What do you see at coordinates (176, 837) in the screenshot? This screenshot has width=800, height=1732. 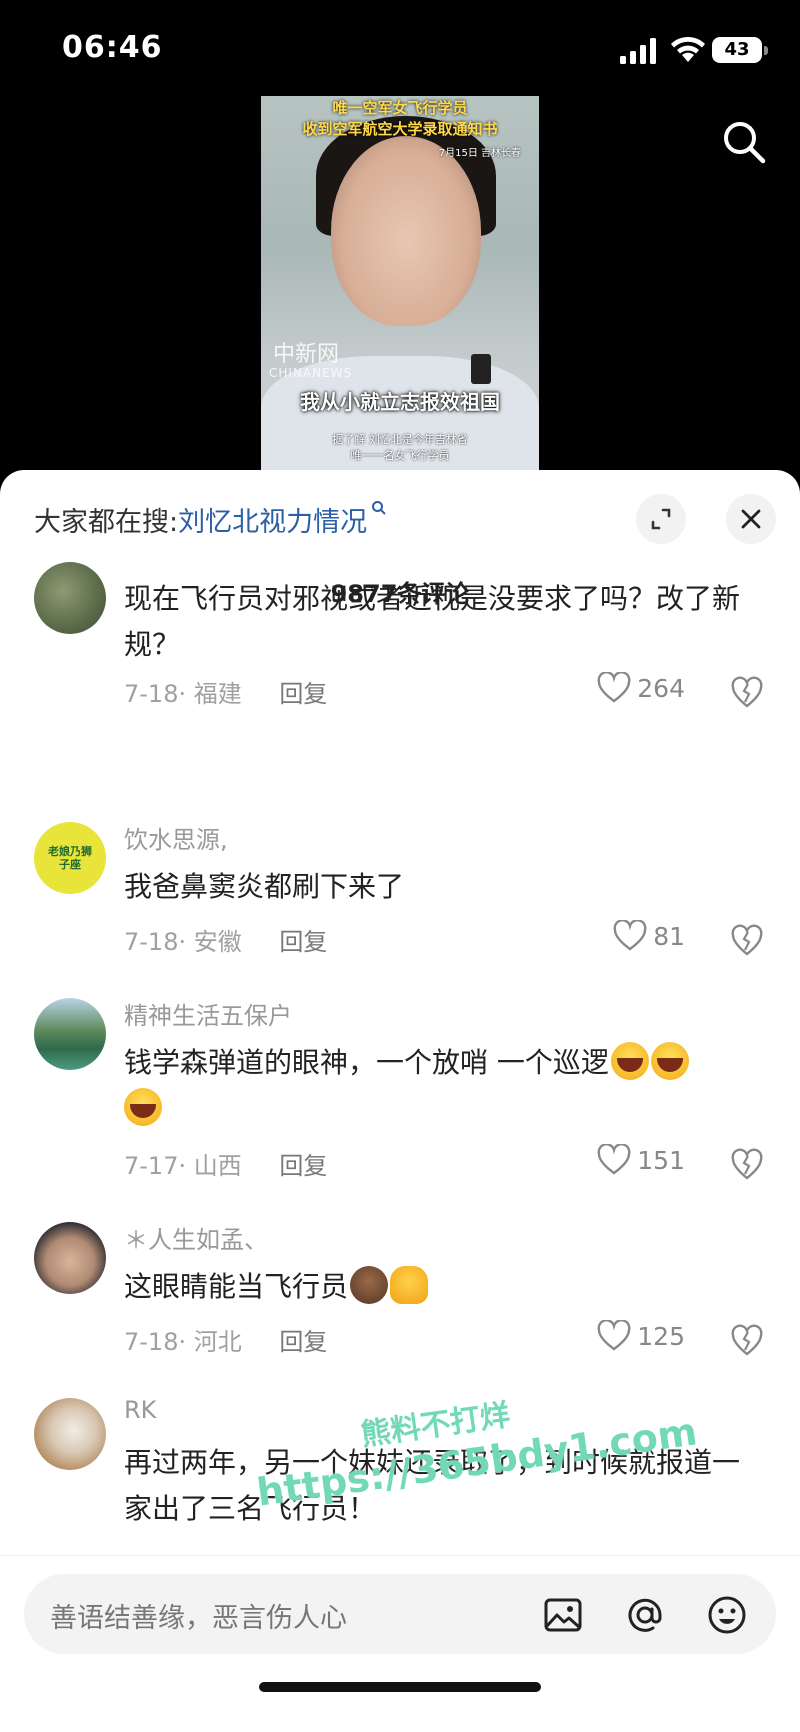 I see `comment-username: 饮水思源,` at bounding box center [176, 837].